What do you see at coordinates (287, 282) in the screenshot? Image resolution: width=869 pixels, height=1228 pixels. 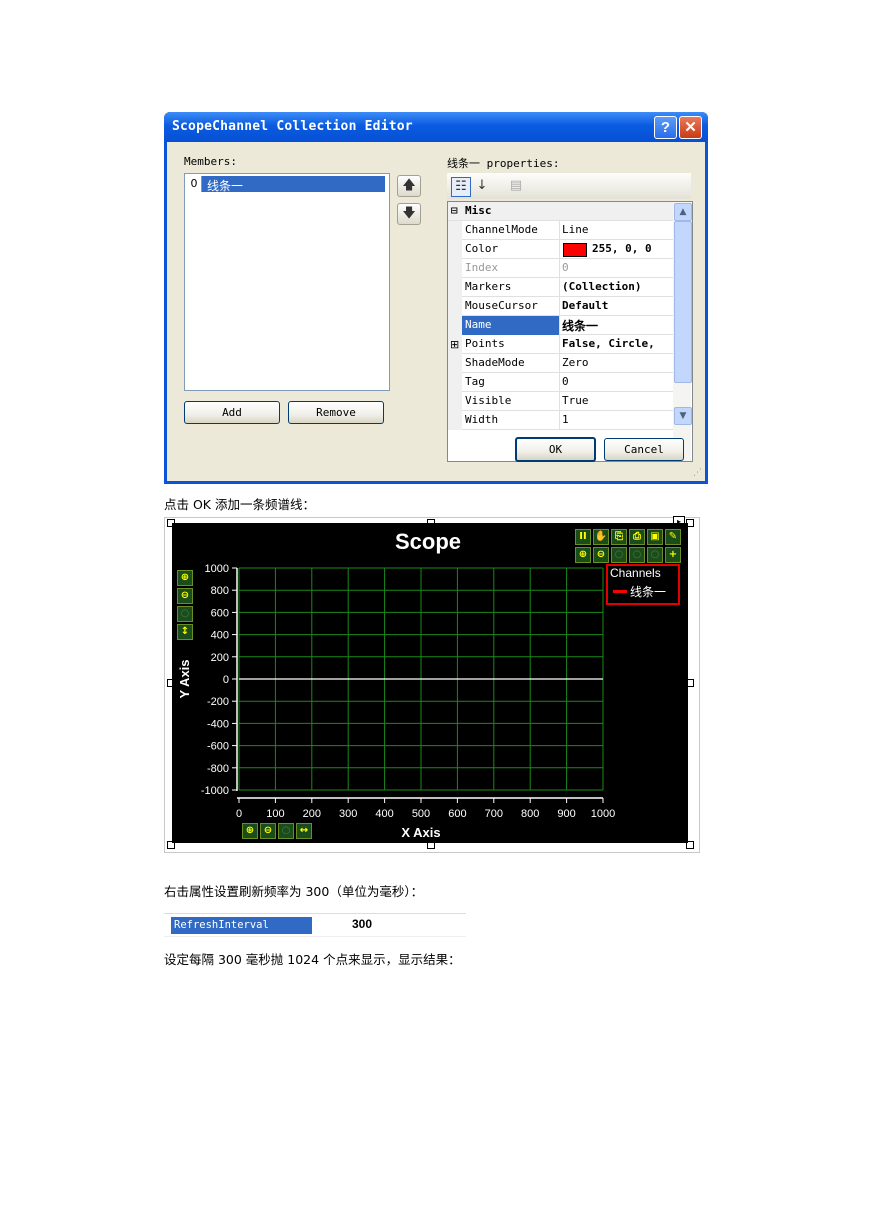 I see `members-list: 0 线条一` at bounding box center [287, 282].